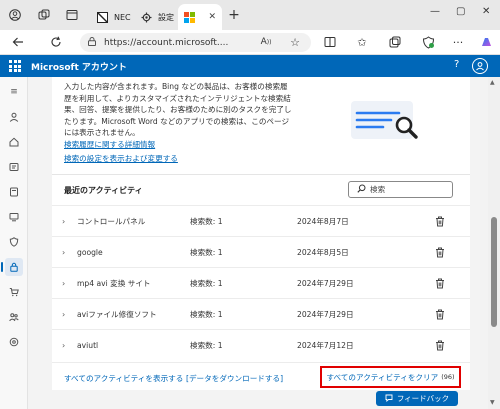  I want to click on tab-nec: NEC, so click(113, 17).